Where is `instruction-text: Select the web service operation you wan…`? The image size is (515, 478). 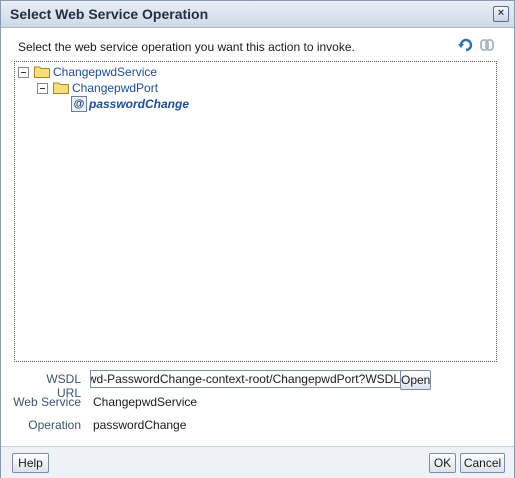
instruction-text: Select the web service operation you wan… is located at coordinates (186, 47).